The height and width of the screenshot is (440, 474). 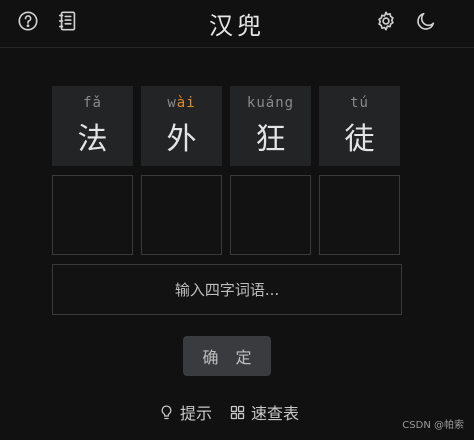 What do you see at coordinates (355, 103) in the screenshot?
I see `pinyin-part: t` at bounding box center [355, 103].